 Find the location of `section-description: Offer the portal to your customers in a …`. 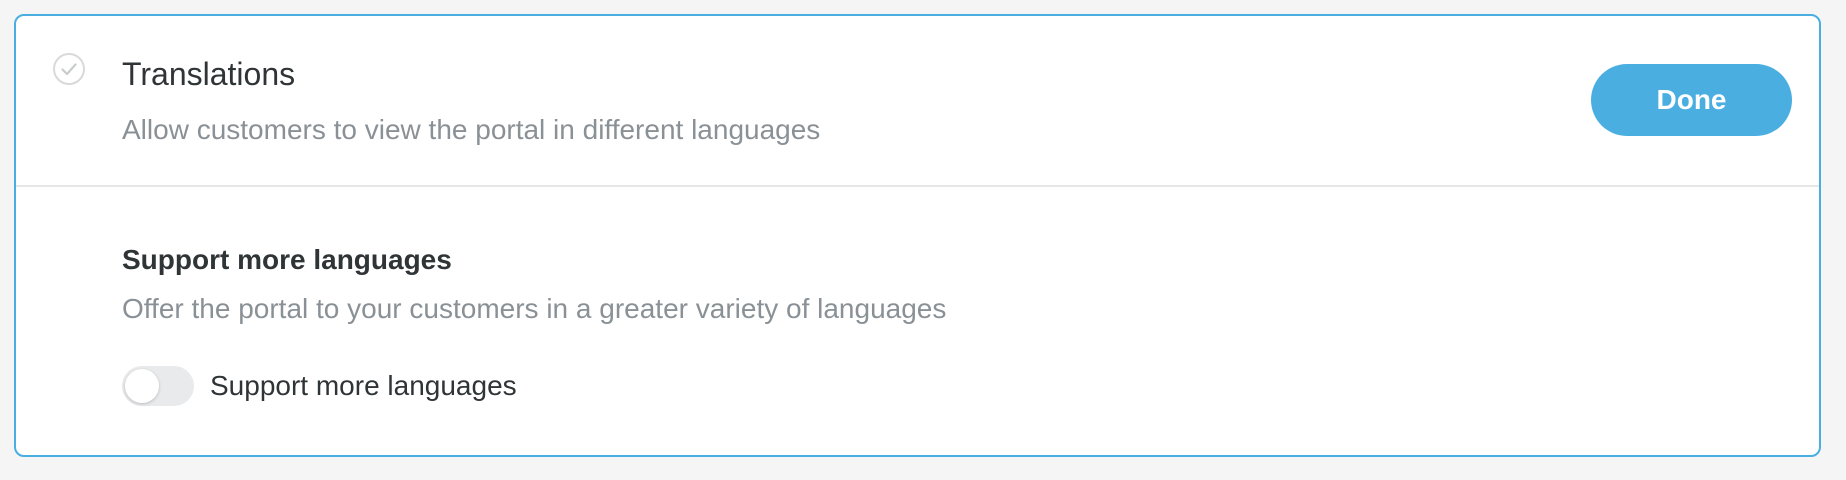

section-description: Offer the portal to your customers in a … is located at coordinates (534, 308).